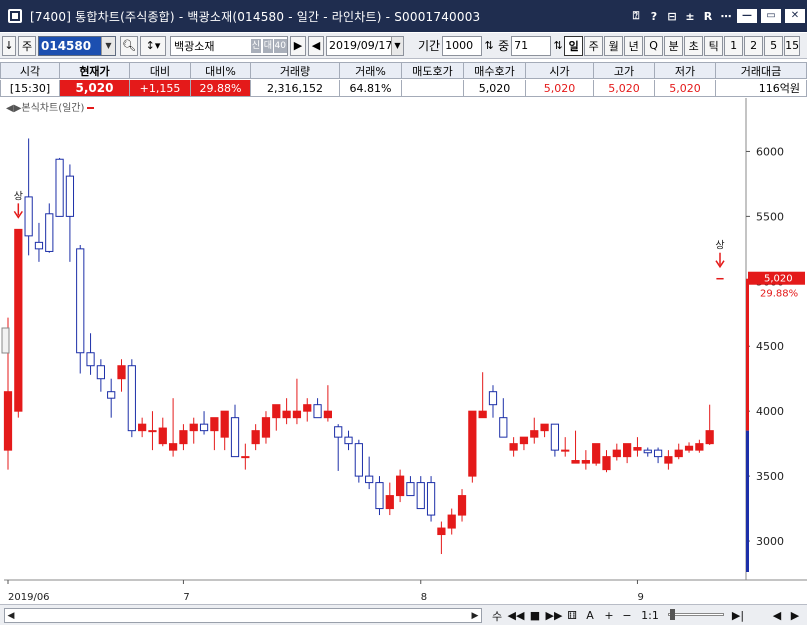 Image resolution: width=807 pixels, height=625 pixels. I want to click on y-tick-label: 6000, so click(770, 151).